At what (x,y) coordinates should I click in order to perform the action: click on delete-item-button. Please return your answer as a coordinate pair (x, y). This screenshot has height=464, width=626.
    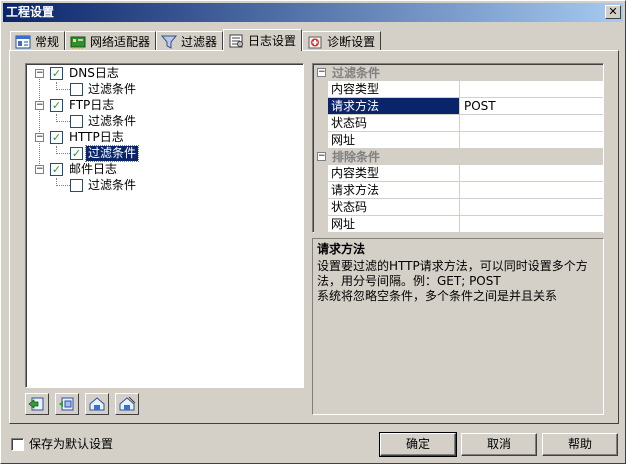
    Looking at the image, I should click on (127, 404).